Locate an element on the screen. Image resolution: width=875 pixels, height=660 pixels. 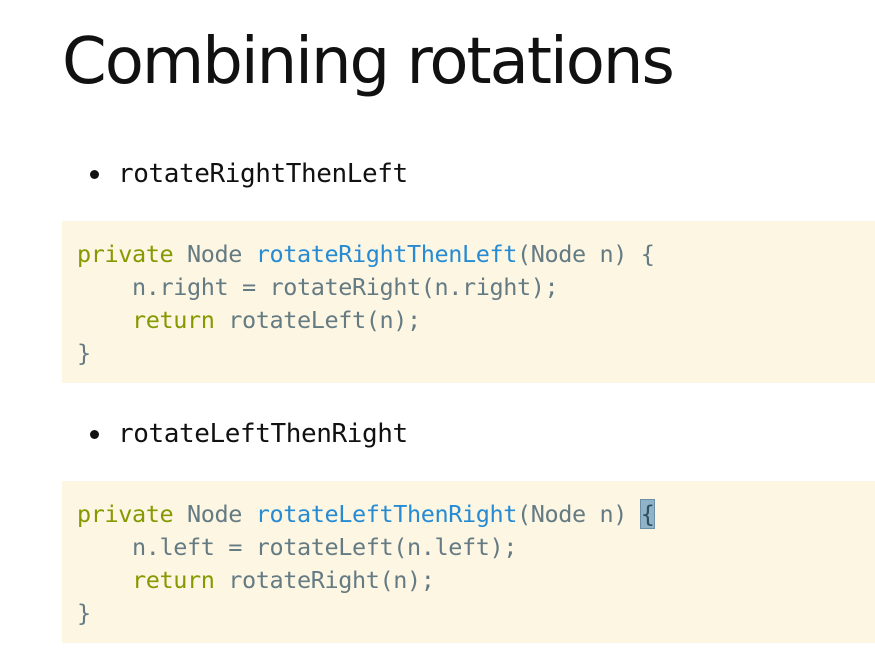
bullet-item-right-then-left: rotateRightThenLeft is located at coordinates (249, 174).